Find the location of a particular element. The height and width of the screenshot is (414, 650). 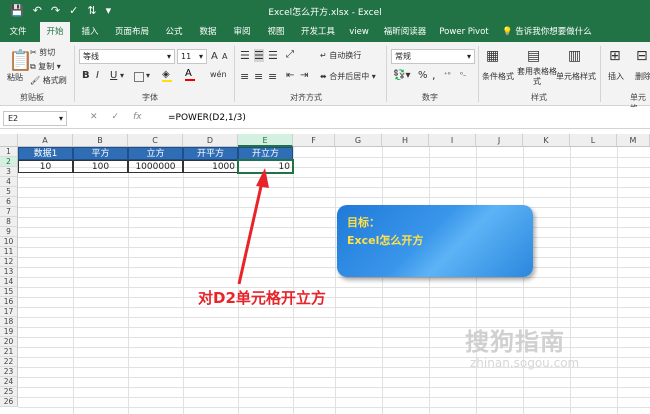

arrow-shaft is located at coordinates (250, 233).